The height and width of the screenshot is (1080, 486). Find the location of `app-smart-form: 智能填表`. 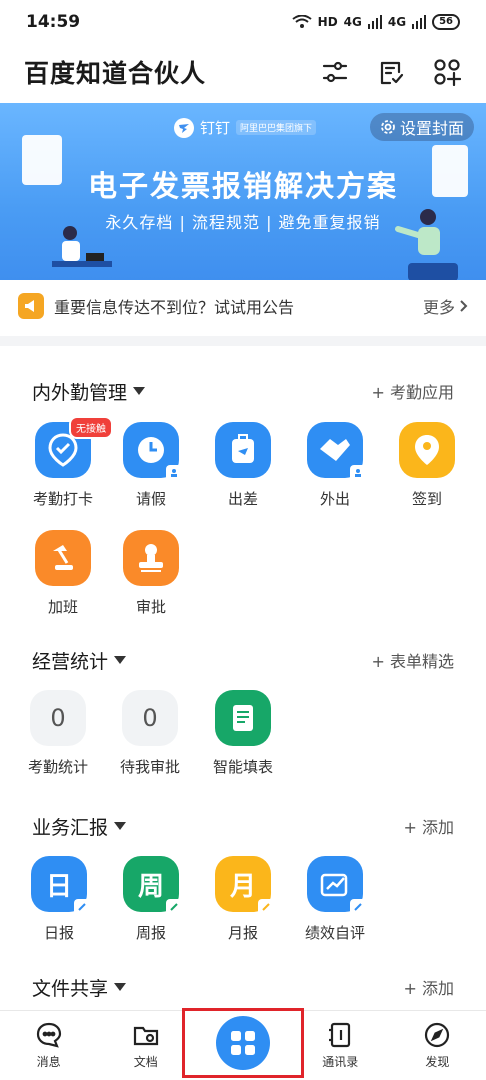

app-smart-form: 智能填表 is located at coordinates (243, 733).